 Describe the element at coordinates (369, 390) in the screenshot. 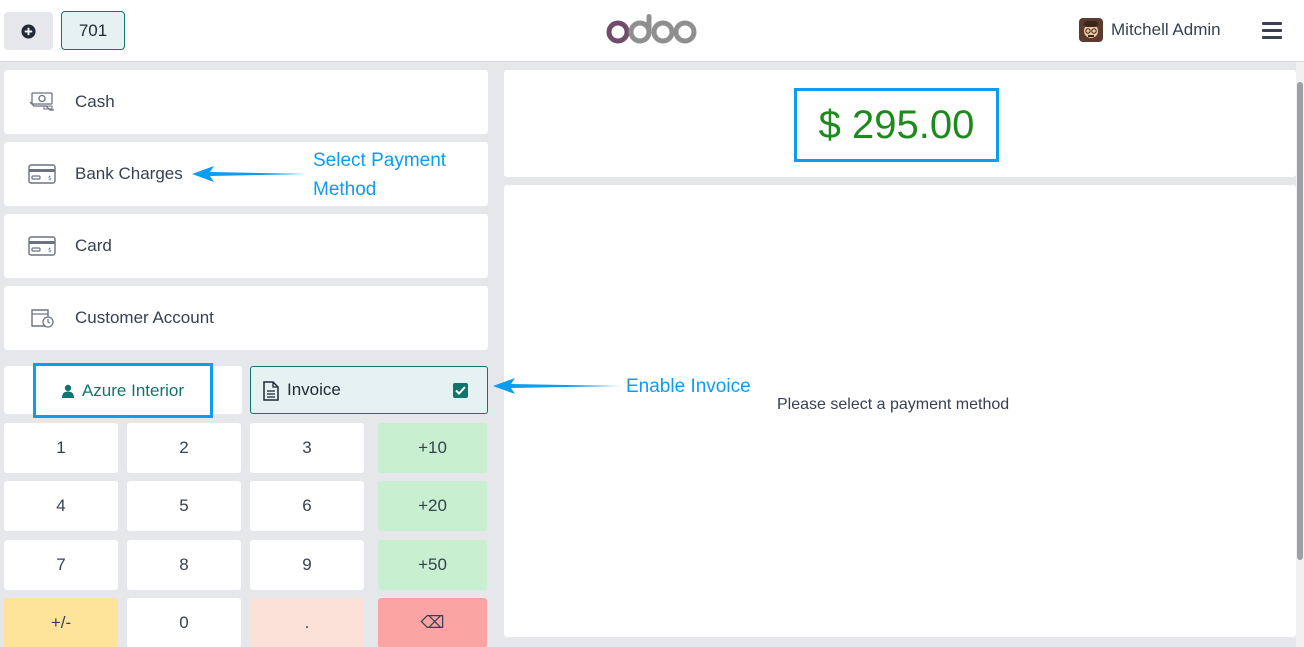

I see `invoice-toggle-button: Invoice` at that location.